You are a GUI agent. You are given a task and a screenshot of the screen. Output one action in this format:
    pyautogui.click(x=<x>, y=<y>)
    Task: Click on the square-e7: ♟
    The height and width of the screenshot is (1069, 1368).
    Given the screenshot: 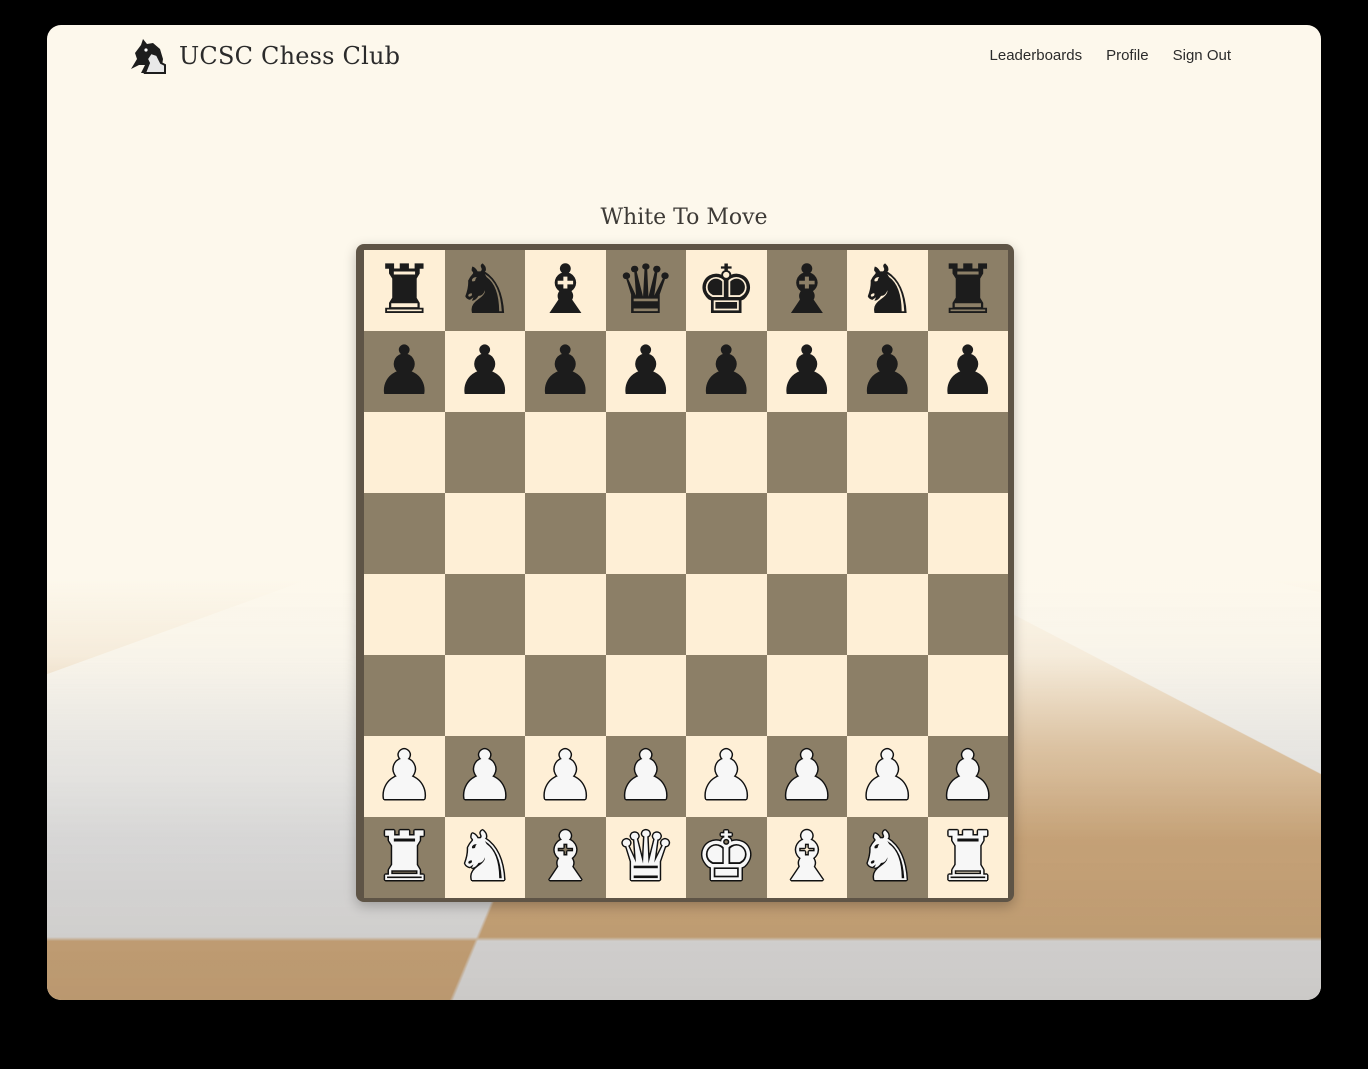 What is the action you would take?
    pyautogui.click(x=726, y=371)
    